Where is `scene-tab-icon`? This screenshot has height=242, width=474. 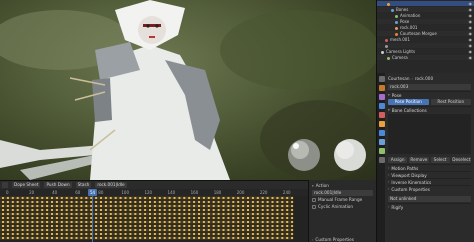 scene-tab-icon is located at coordinates (381, 106).